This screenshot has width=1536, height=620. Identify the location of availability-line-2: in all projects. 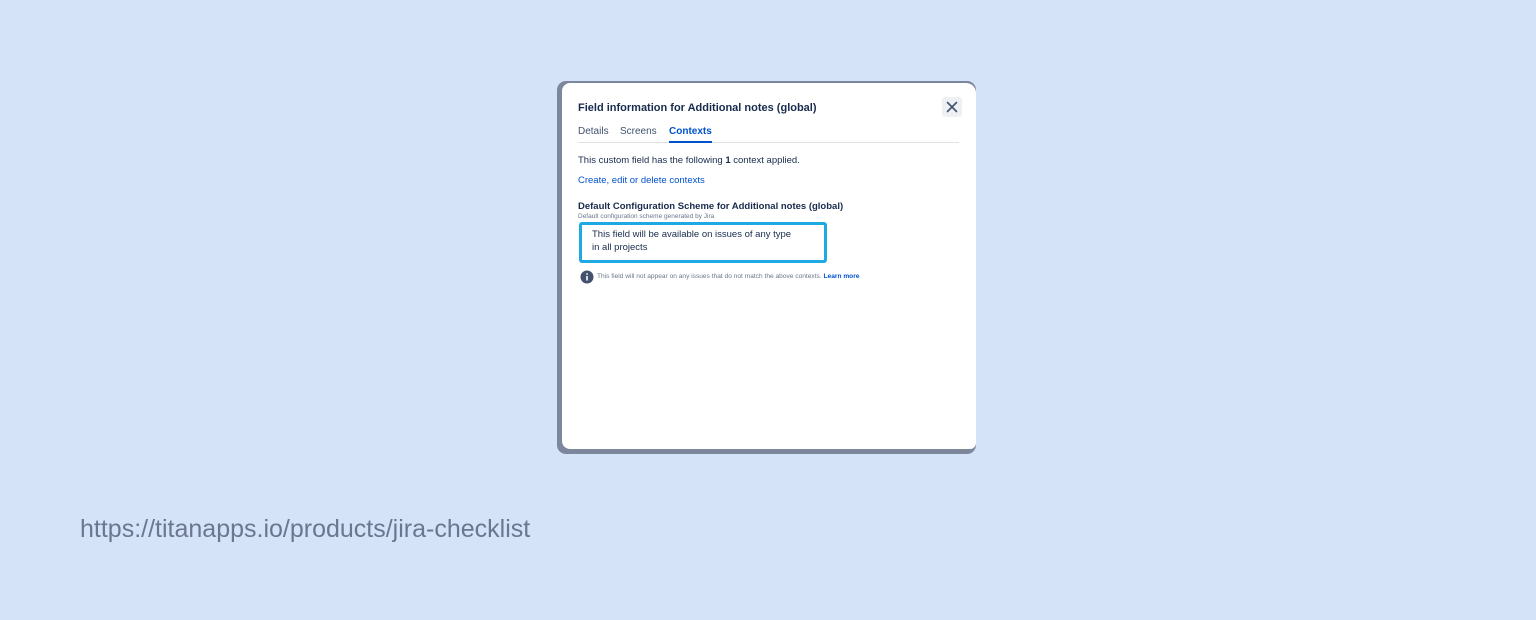
(620, 247).